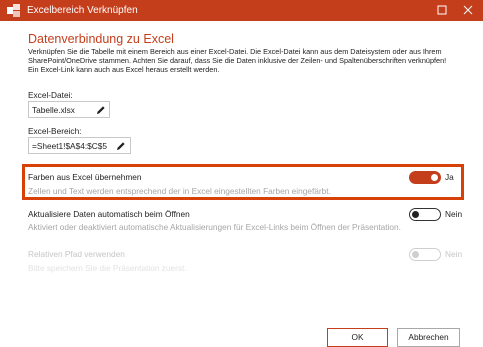  What do you see at coordinates (442, 10) in the screenshot?
I see `maximize-icon` at bounding box center [442, 10].